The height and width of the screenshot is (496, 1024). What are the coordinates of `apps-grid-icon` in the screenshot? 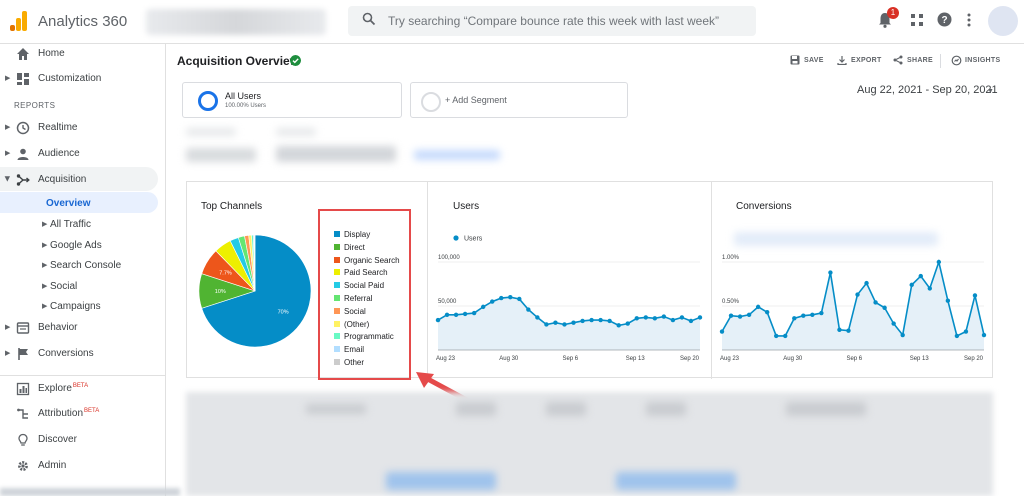 It's located at (917, 20).